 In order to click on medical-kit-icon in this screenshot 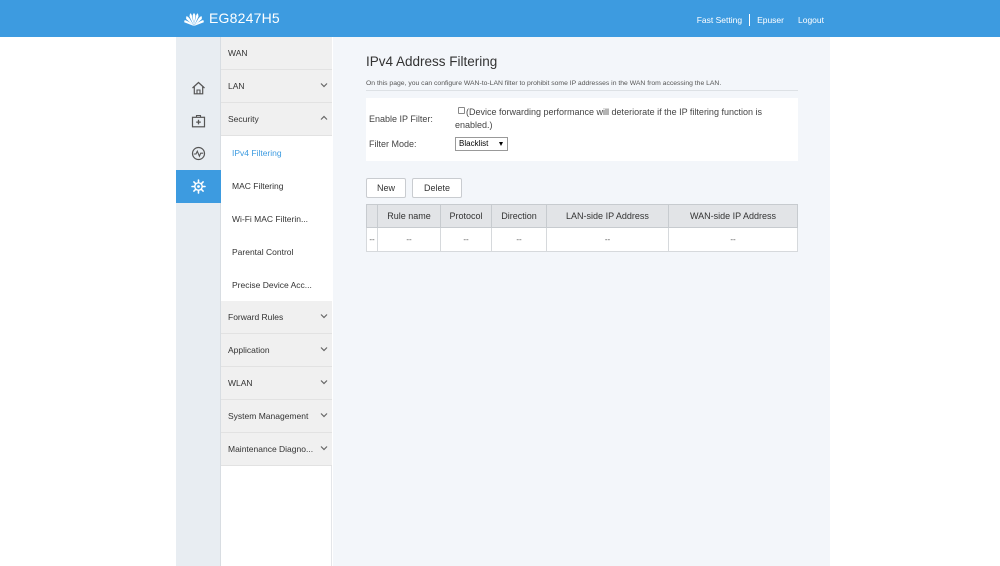, I will do `click(198, 120)`.